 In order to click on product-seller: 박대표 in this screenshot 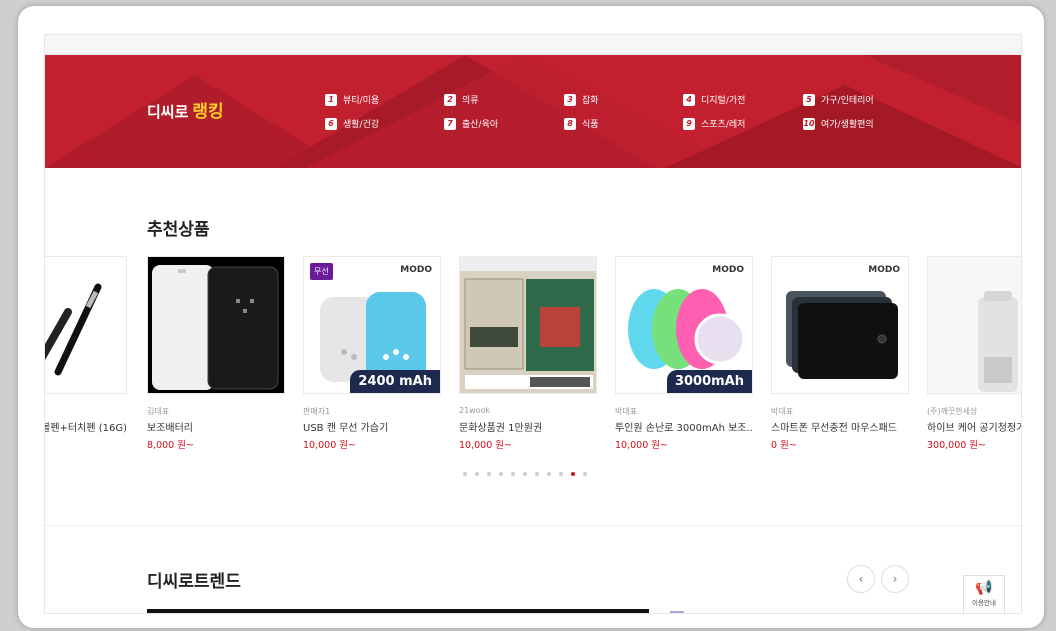, I will do `click(782, 411)`.